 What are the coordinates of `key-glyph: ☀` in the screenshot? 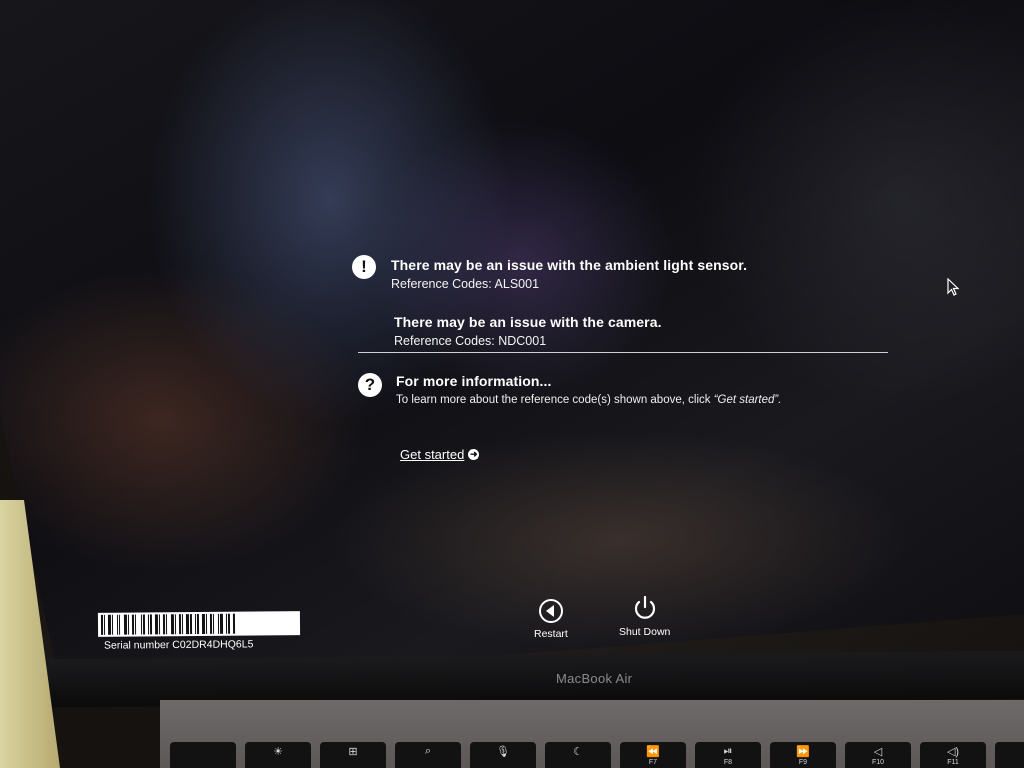 It's located at (278, 752).